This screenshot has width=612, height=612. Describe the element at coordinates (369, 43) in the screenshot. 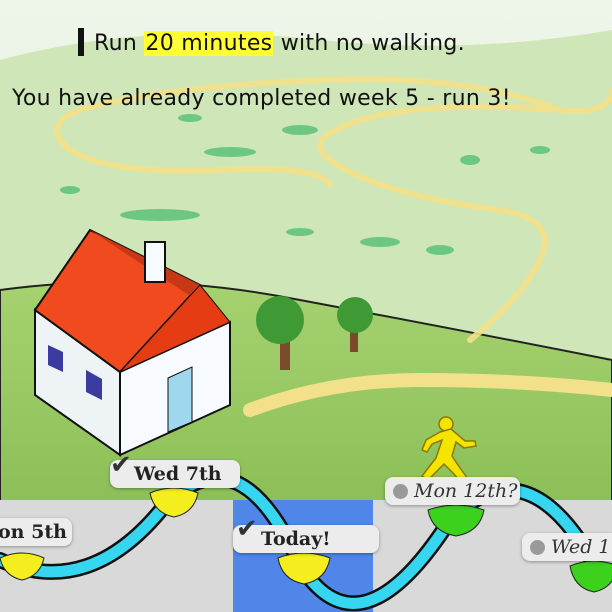

I see `instruction-suffix: with no walking.` at that location.